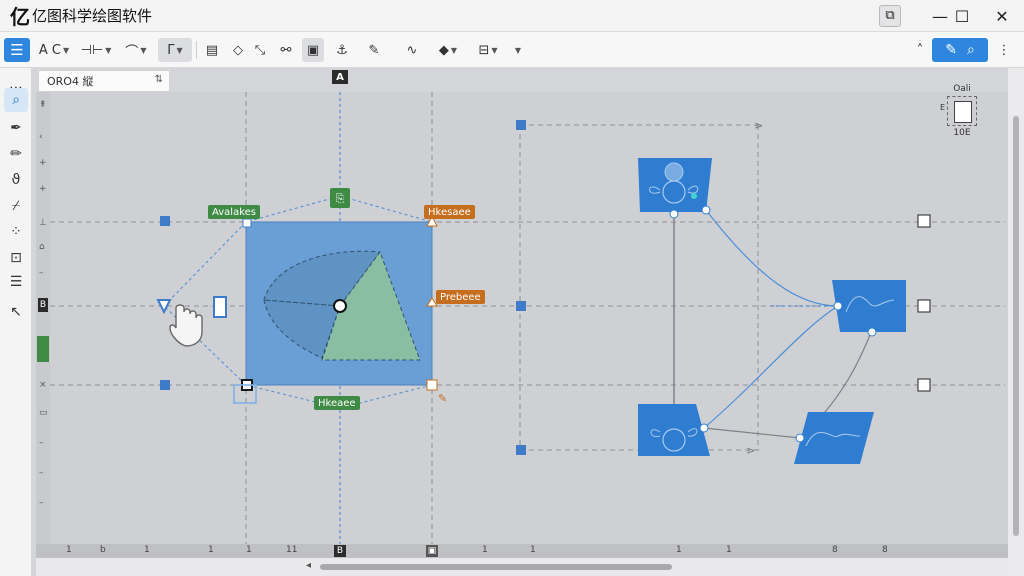 This screenshot has height=576, width=1024. Describe the element at coordinates (943, 107) in the screenshot. I see `shape-info-left: E` at that location.